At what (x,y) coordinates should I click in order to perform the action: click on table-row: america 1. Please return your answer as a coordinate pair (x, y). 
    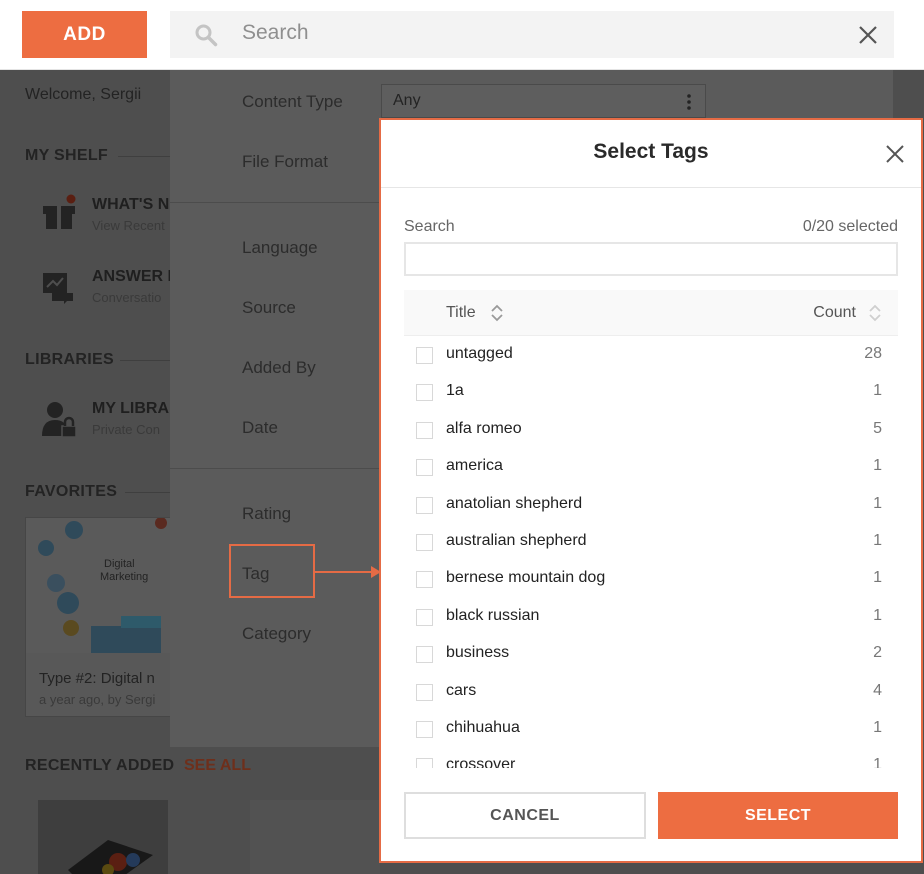
    Looking at the image, I should click on (651, 466).